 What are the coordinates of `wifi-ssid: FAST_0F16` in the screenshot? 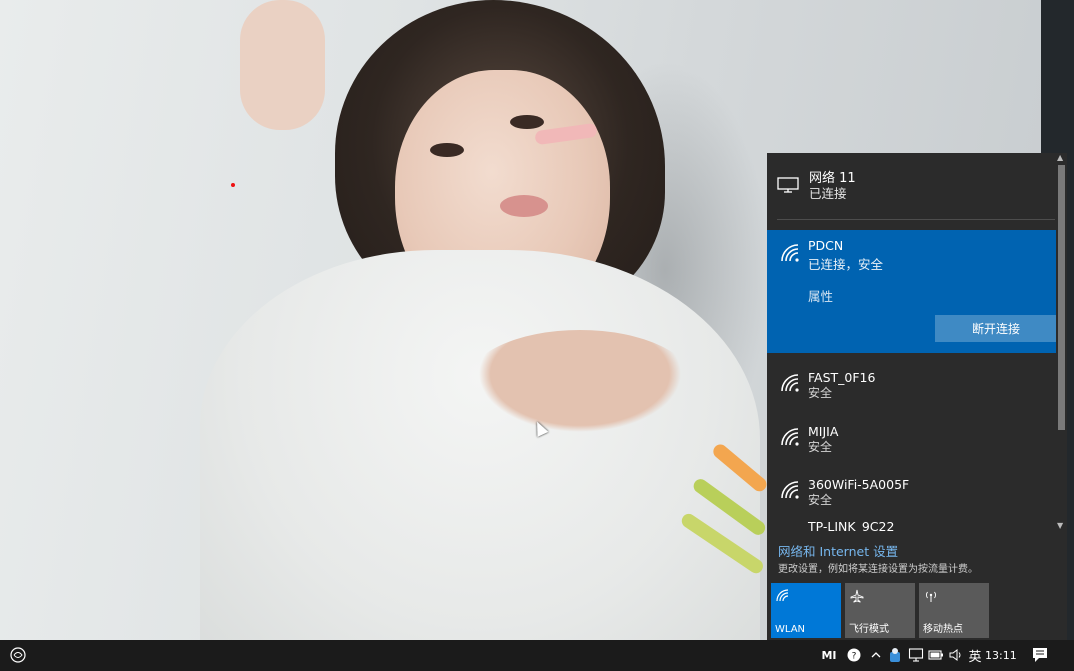 It's located at (842, 377).